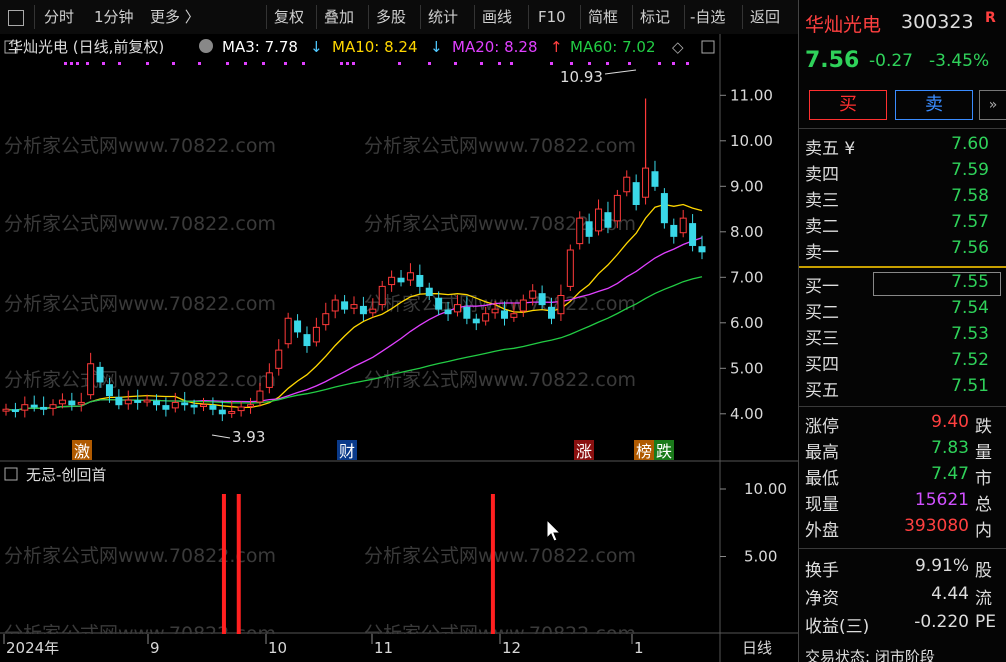  I want to click on quote-row: 卖四 7.59, so click(903, 171).